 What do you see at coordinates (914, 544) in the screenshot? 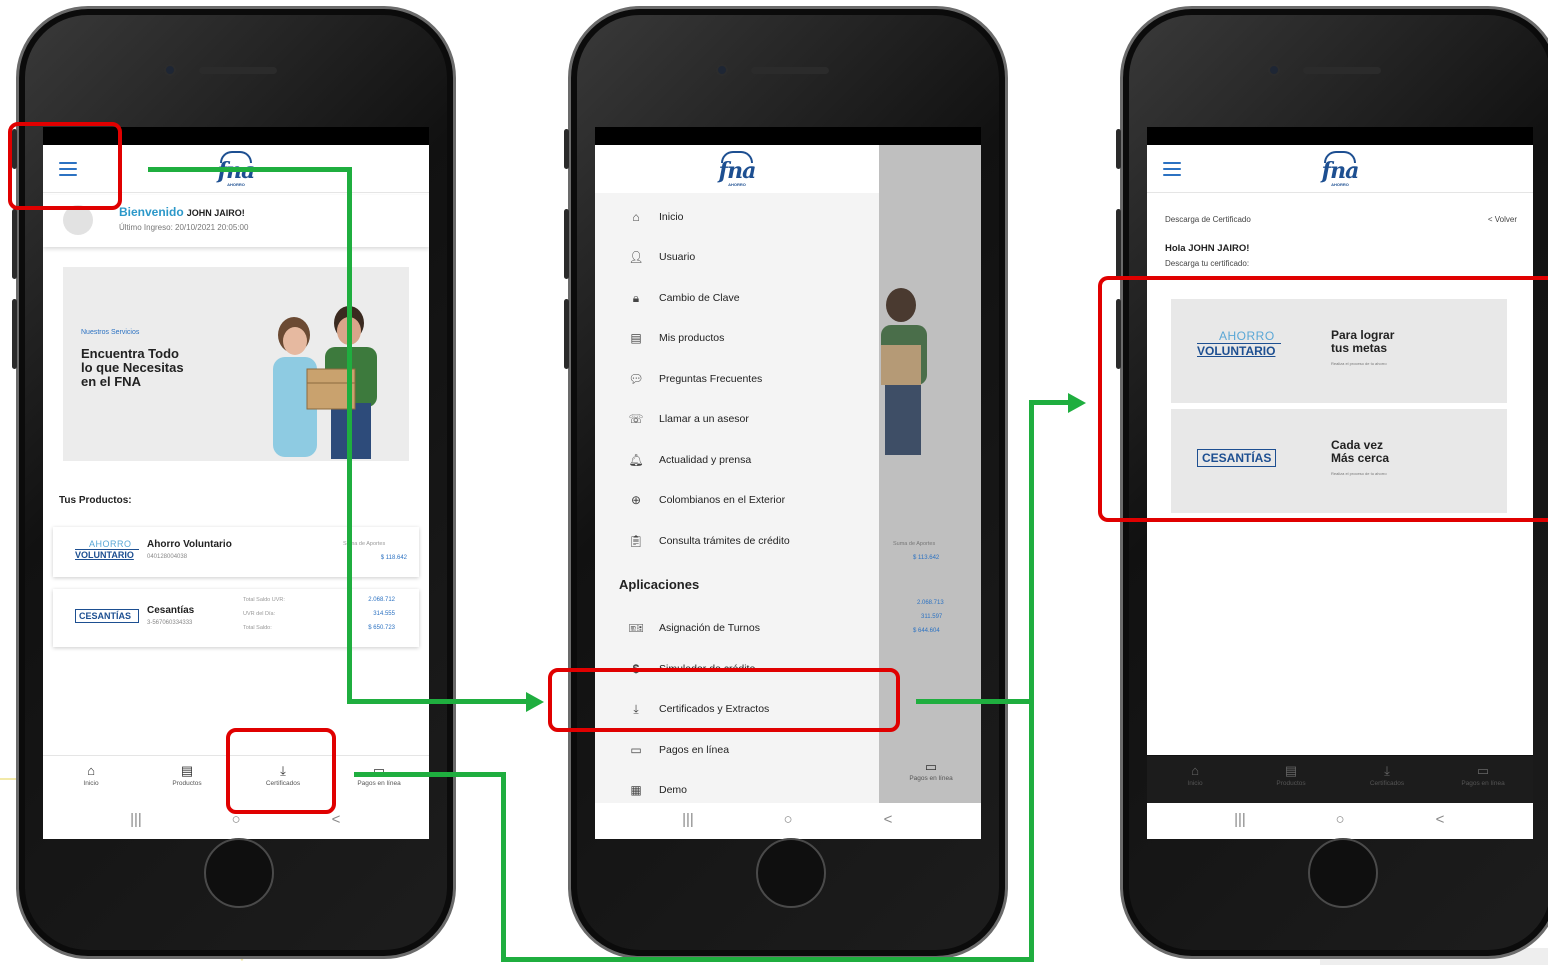
I see `bg-label: Suma de Aportes` at bounding box center [914, 544].